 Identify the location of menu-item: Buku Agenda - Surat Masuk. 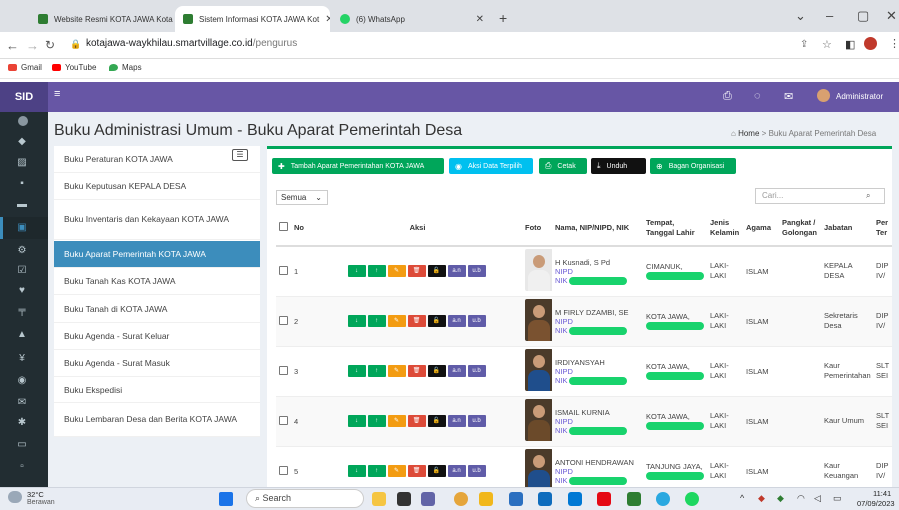
(157, 363).